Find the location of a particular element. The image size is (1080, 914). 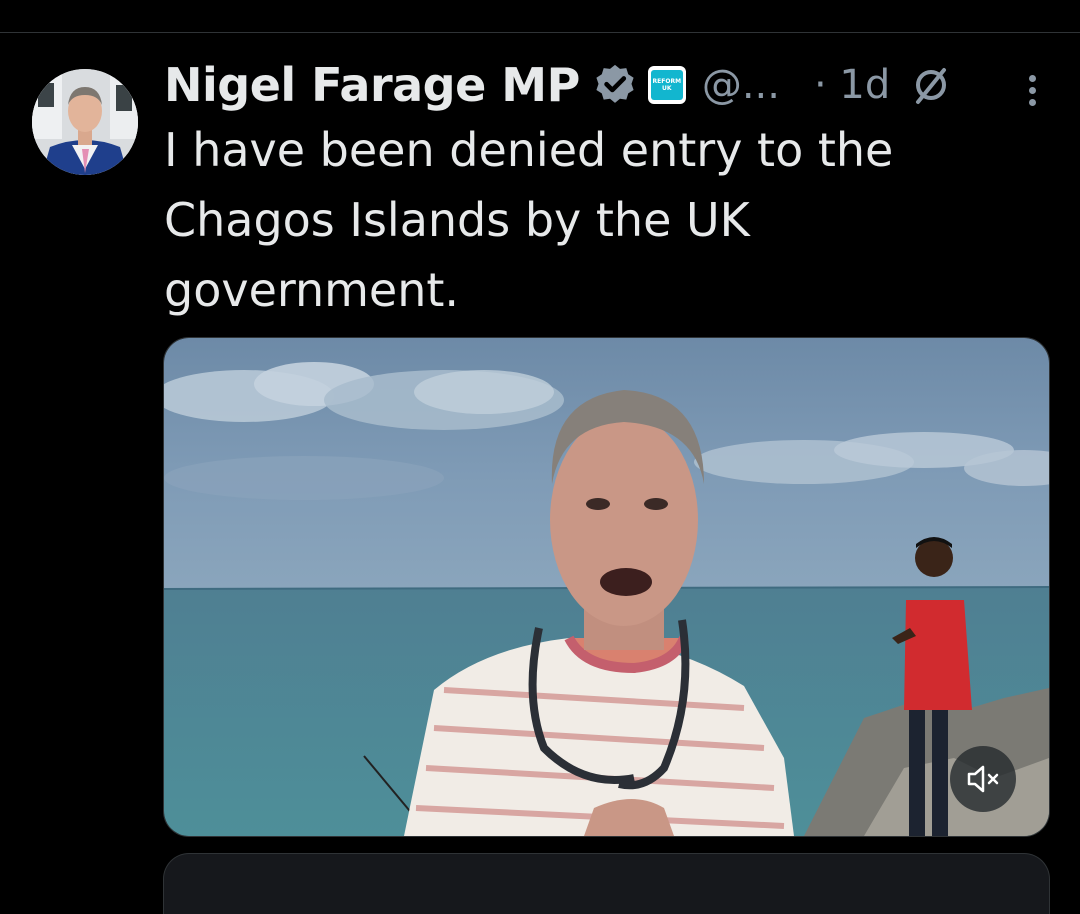

affiliation-text-2: UK is located at coordinates (667, 88).